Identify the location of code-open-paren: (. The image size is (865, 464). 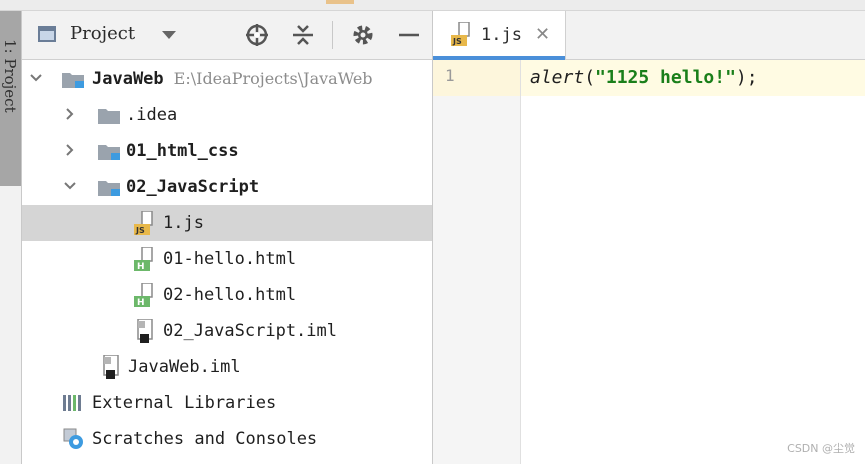
(590, 77).